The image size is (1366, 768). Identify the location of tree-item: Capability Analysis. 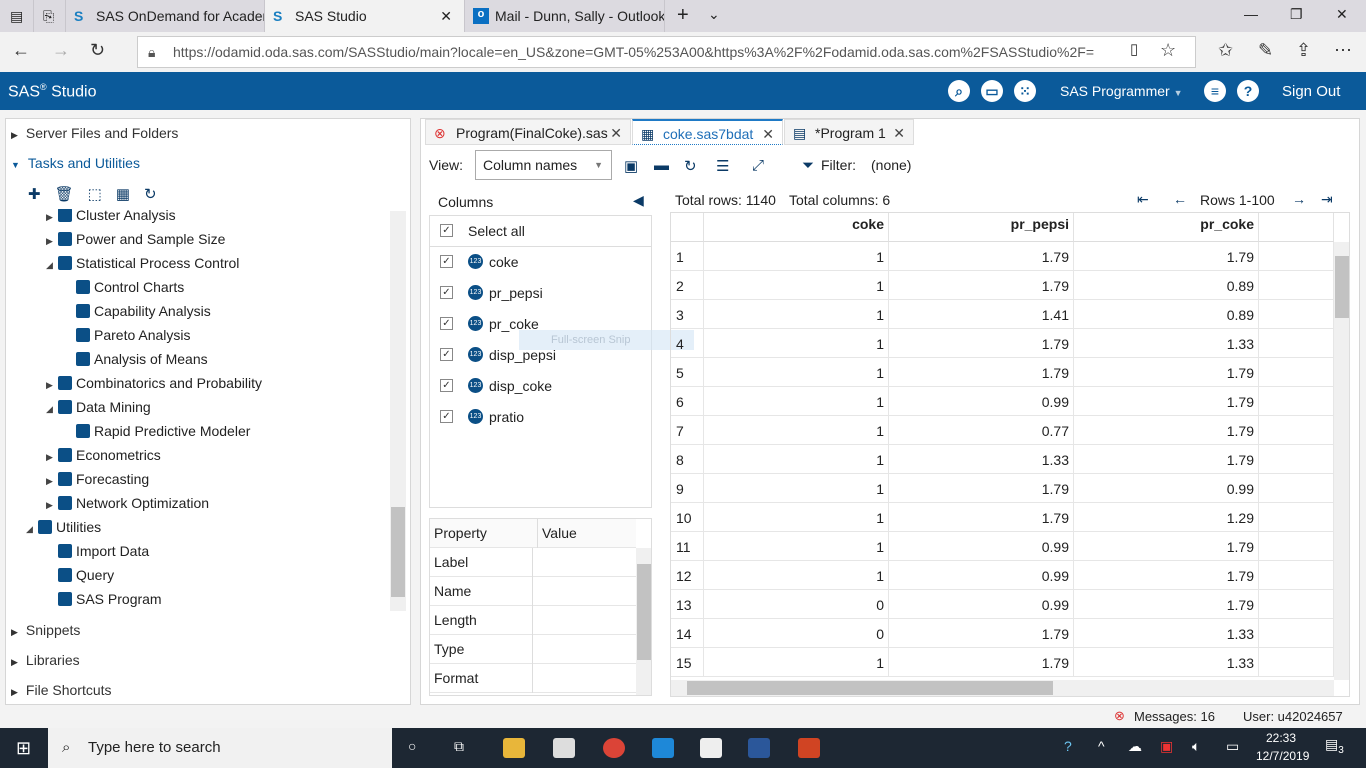
(143, 311).